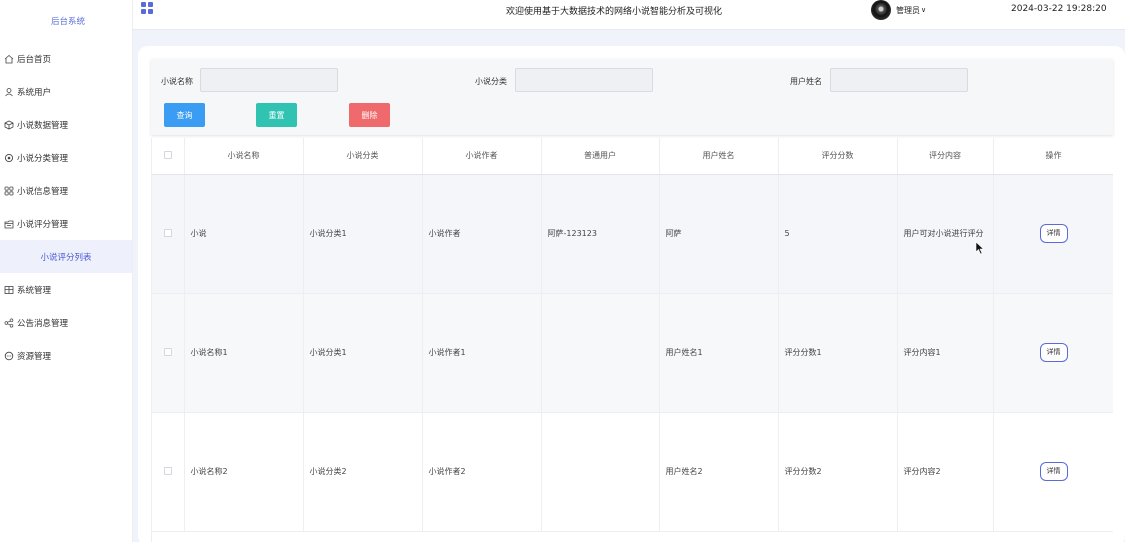  I want to click on table-cell: 小说作者1, so click(482, 353).